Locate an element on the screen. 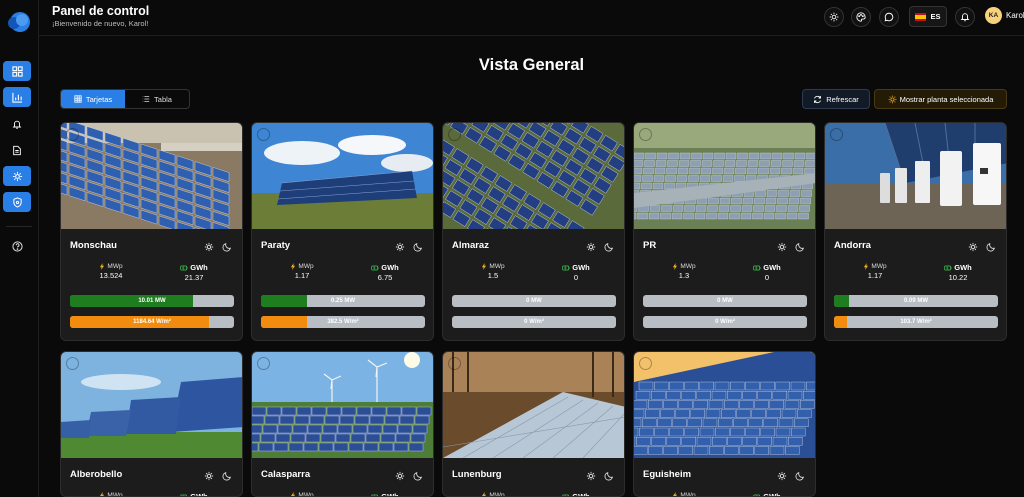 The width and height of the screenshot is (1024, 497). sidebar-item-security is located at coordinates (17, 202).